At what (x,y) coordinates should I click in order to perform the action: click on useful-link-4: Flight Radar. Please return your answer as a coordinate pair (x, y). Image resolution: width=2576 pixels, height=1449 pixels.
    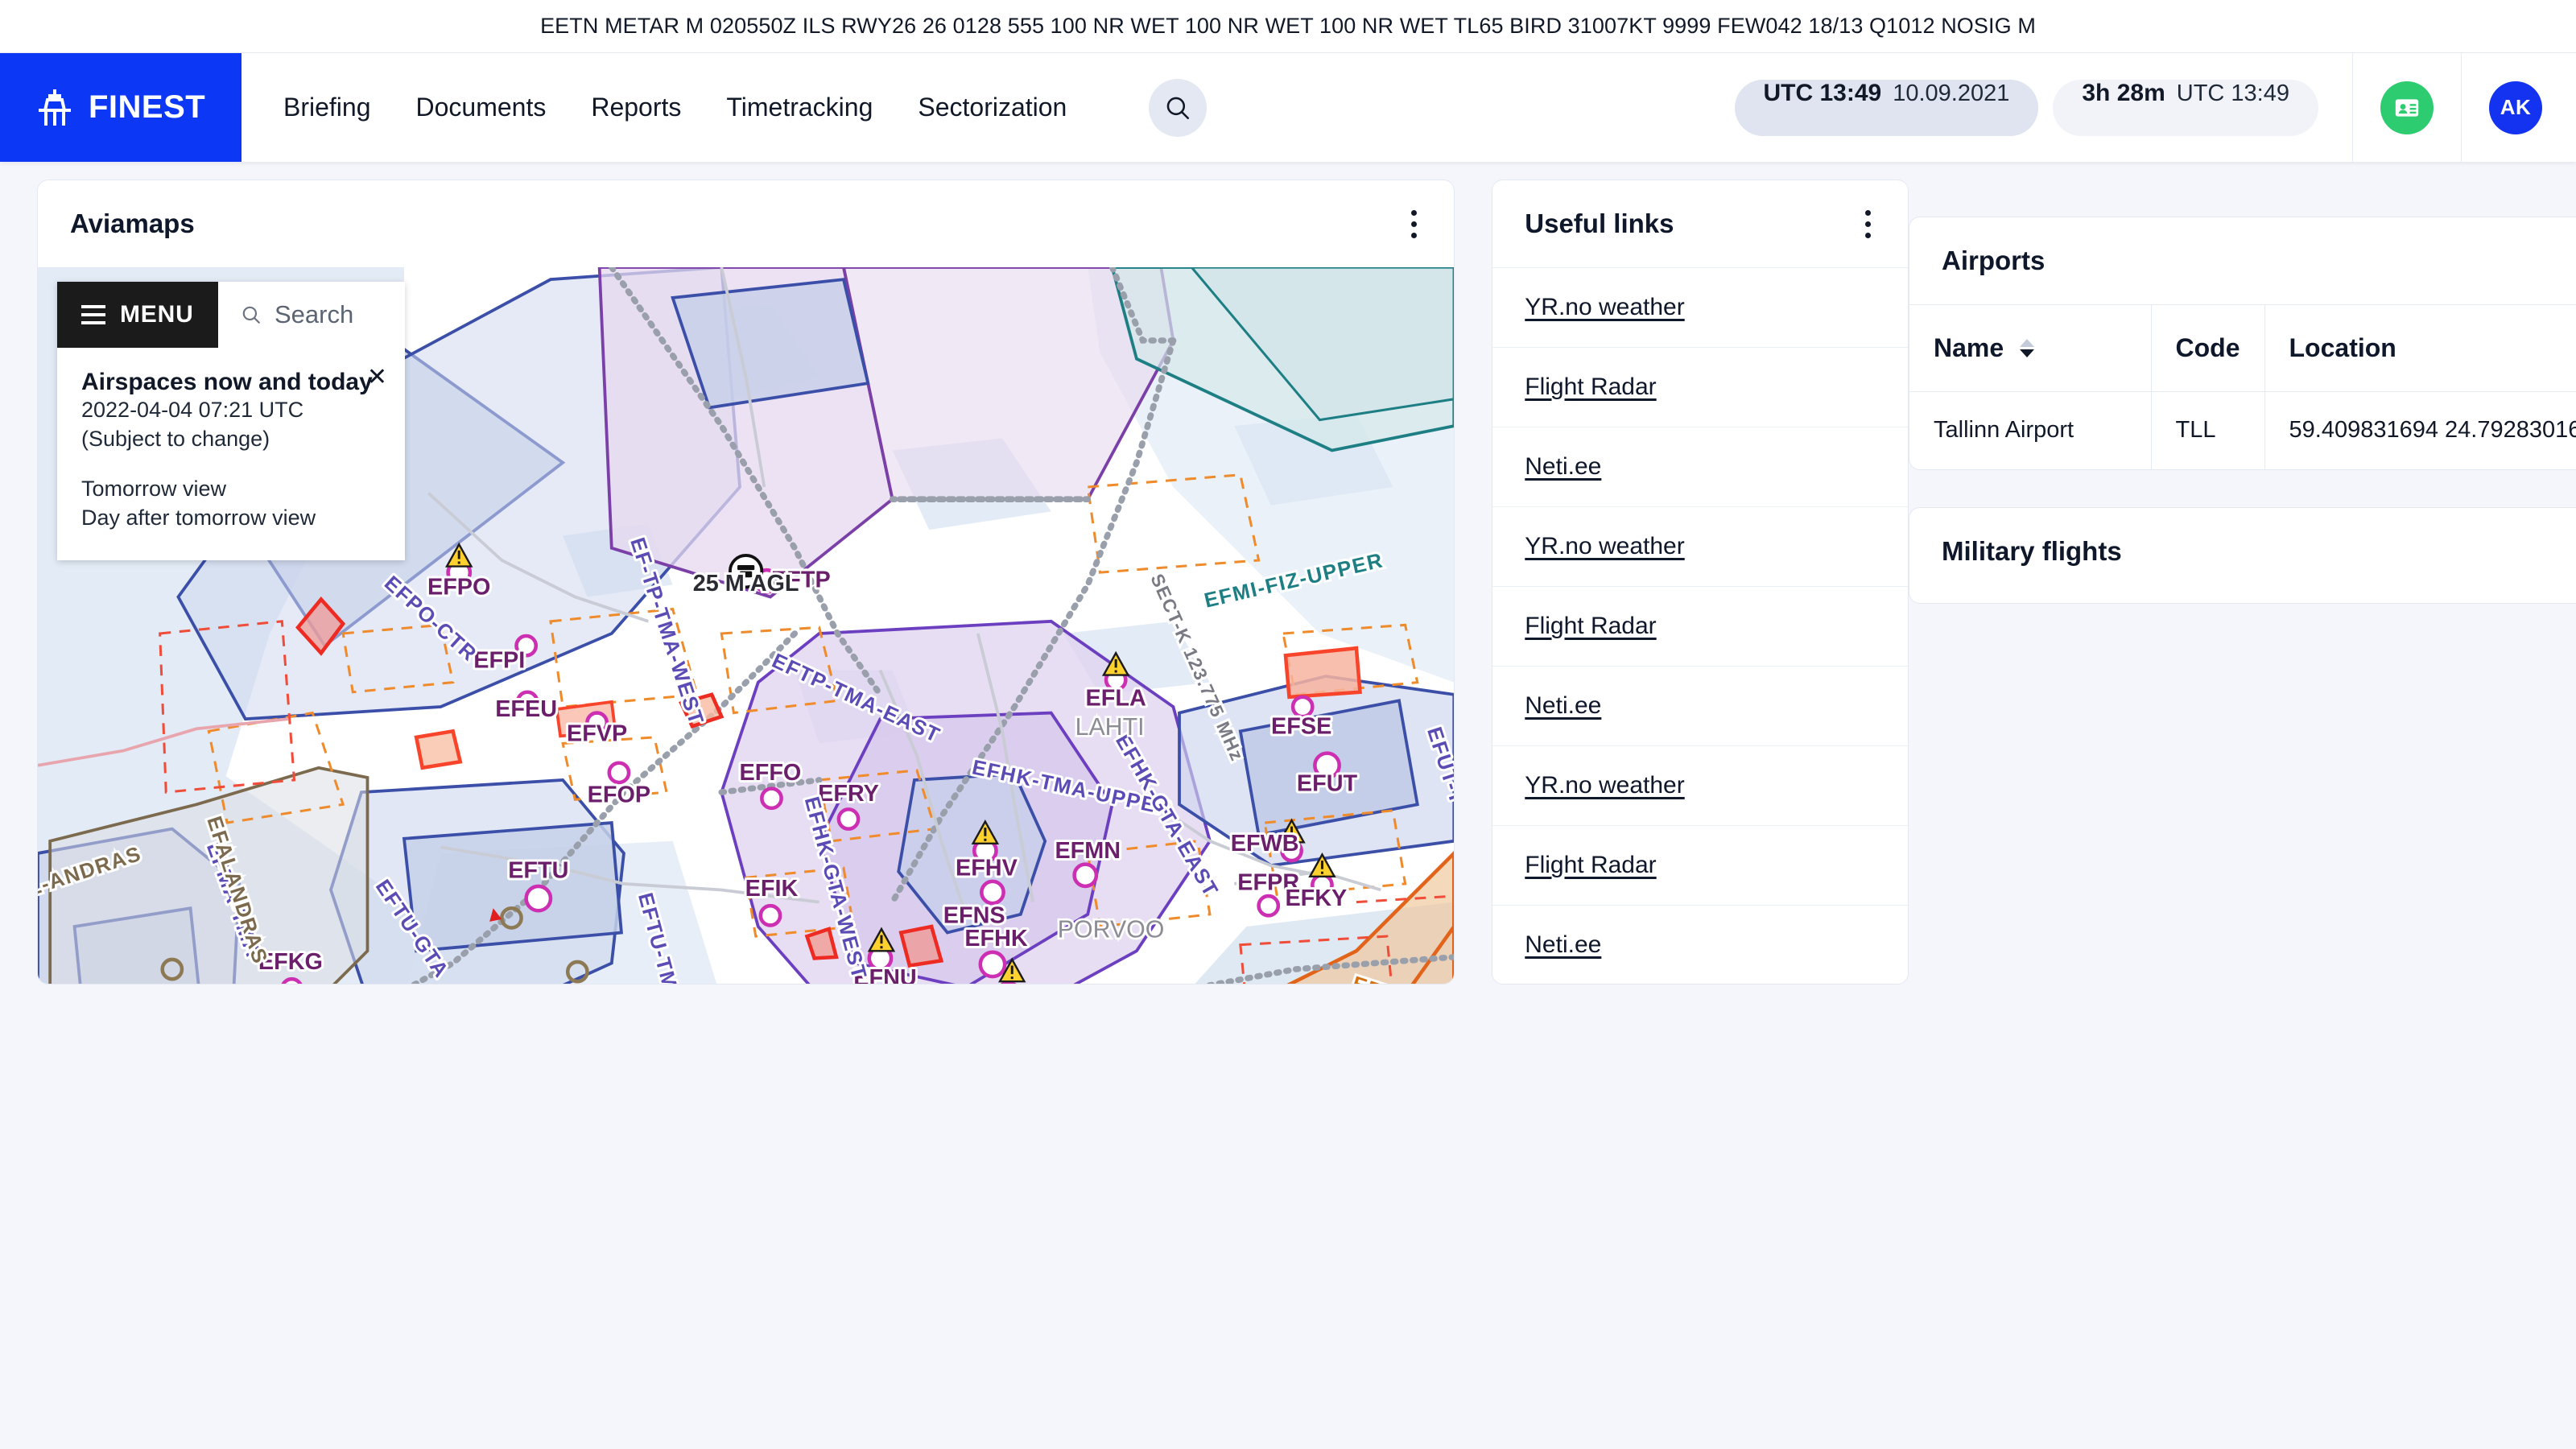
    Looking at the image, I should click on (1590, 626).